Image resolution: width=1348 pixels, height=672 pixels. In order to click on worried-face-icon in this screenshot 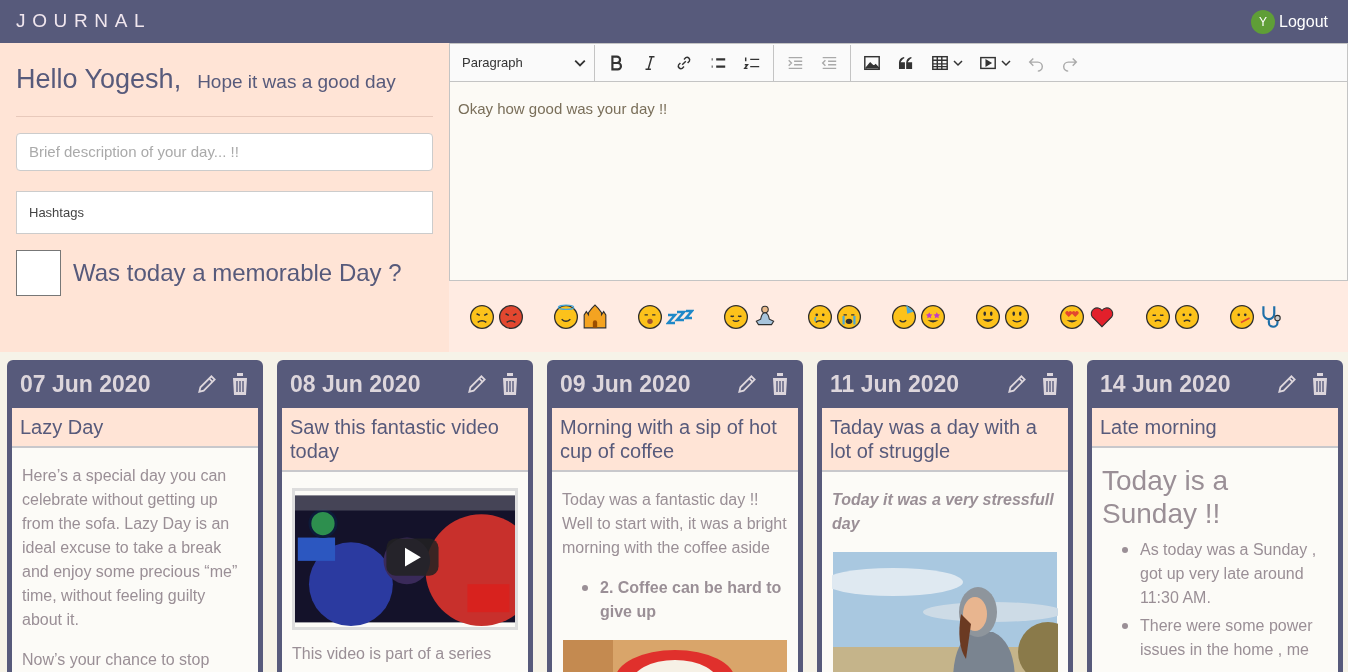, I will do `click(1187, 316)`.